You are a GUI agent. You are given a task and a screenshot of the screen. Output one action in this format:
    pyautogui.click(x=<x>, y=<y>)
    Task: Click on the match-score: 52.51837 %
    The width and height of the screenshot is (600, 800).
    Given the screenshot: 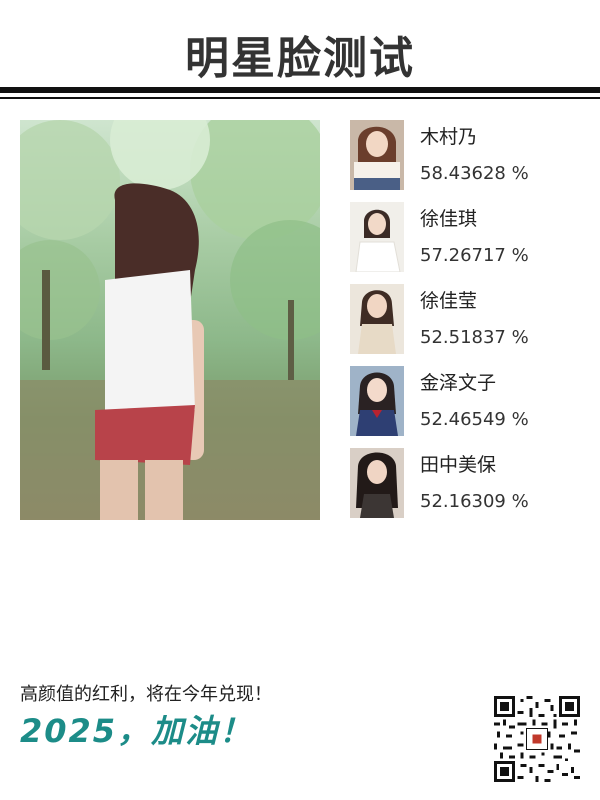 What is the action you would take?
    pyautogui.click(x=474, y=337)
    